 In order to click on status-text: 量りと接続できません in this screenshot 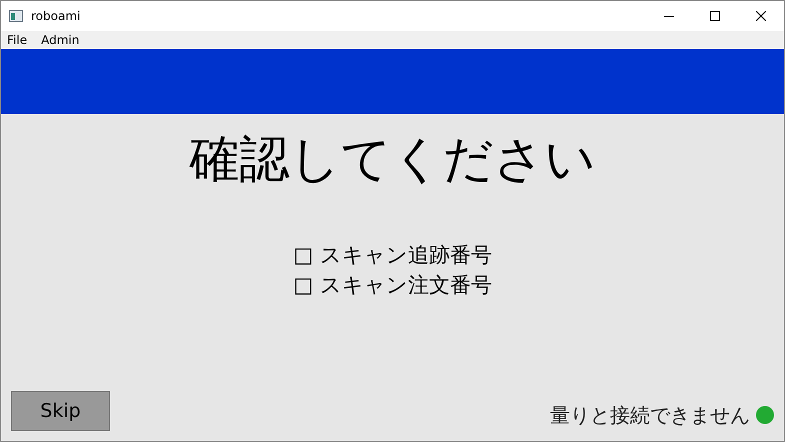, I will do `click(650, 415)`.